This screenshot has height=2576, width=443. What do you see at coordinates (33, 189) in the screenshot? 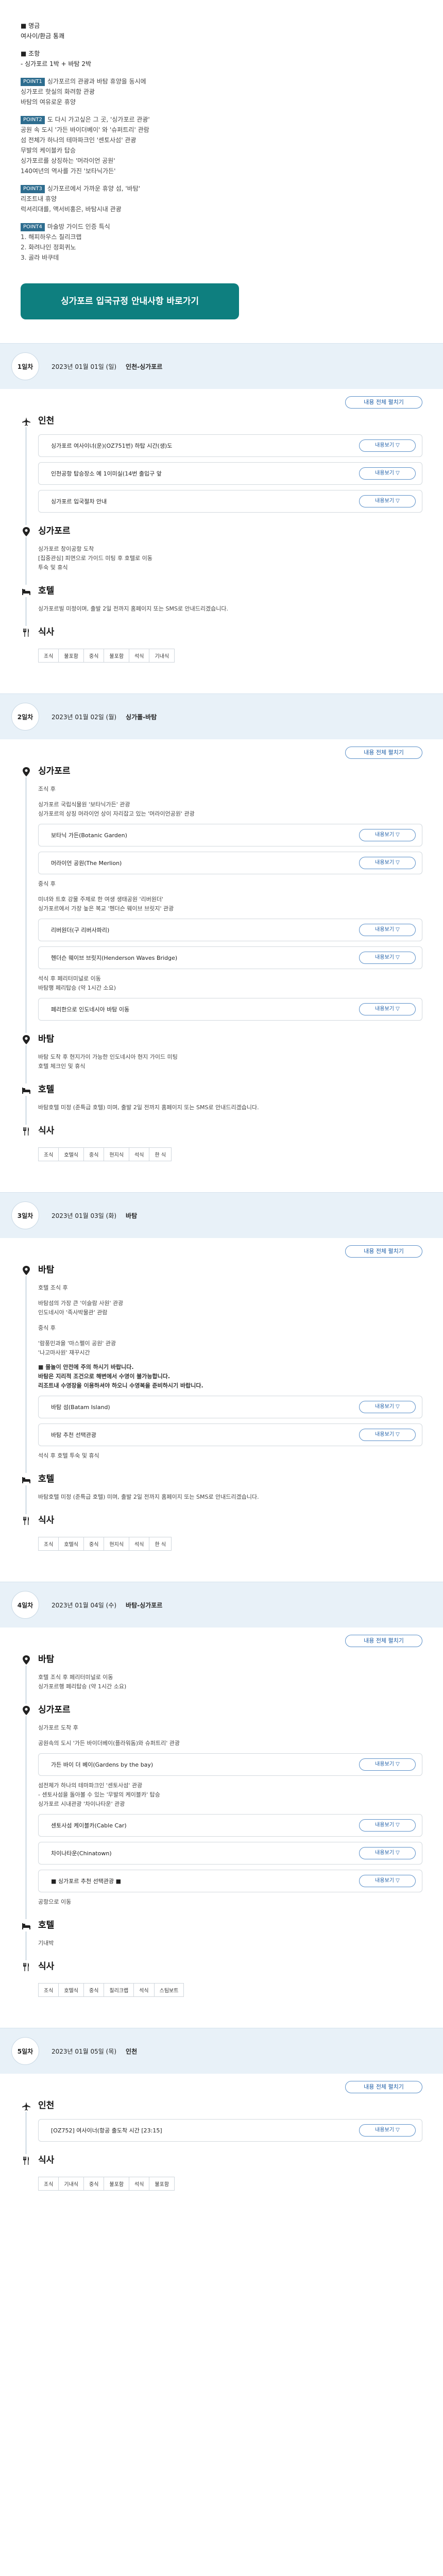
I see `point-badge: POINT3` at bounding box center [33, 189].